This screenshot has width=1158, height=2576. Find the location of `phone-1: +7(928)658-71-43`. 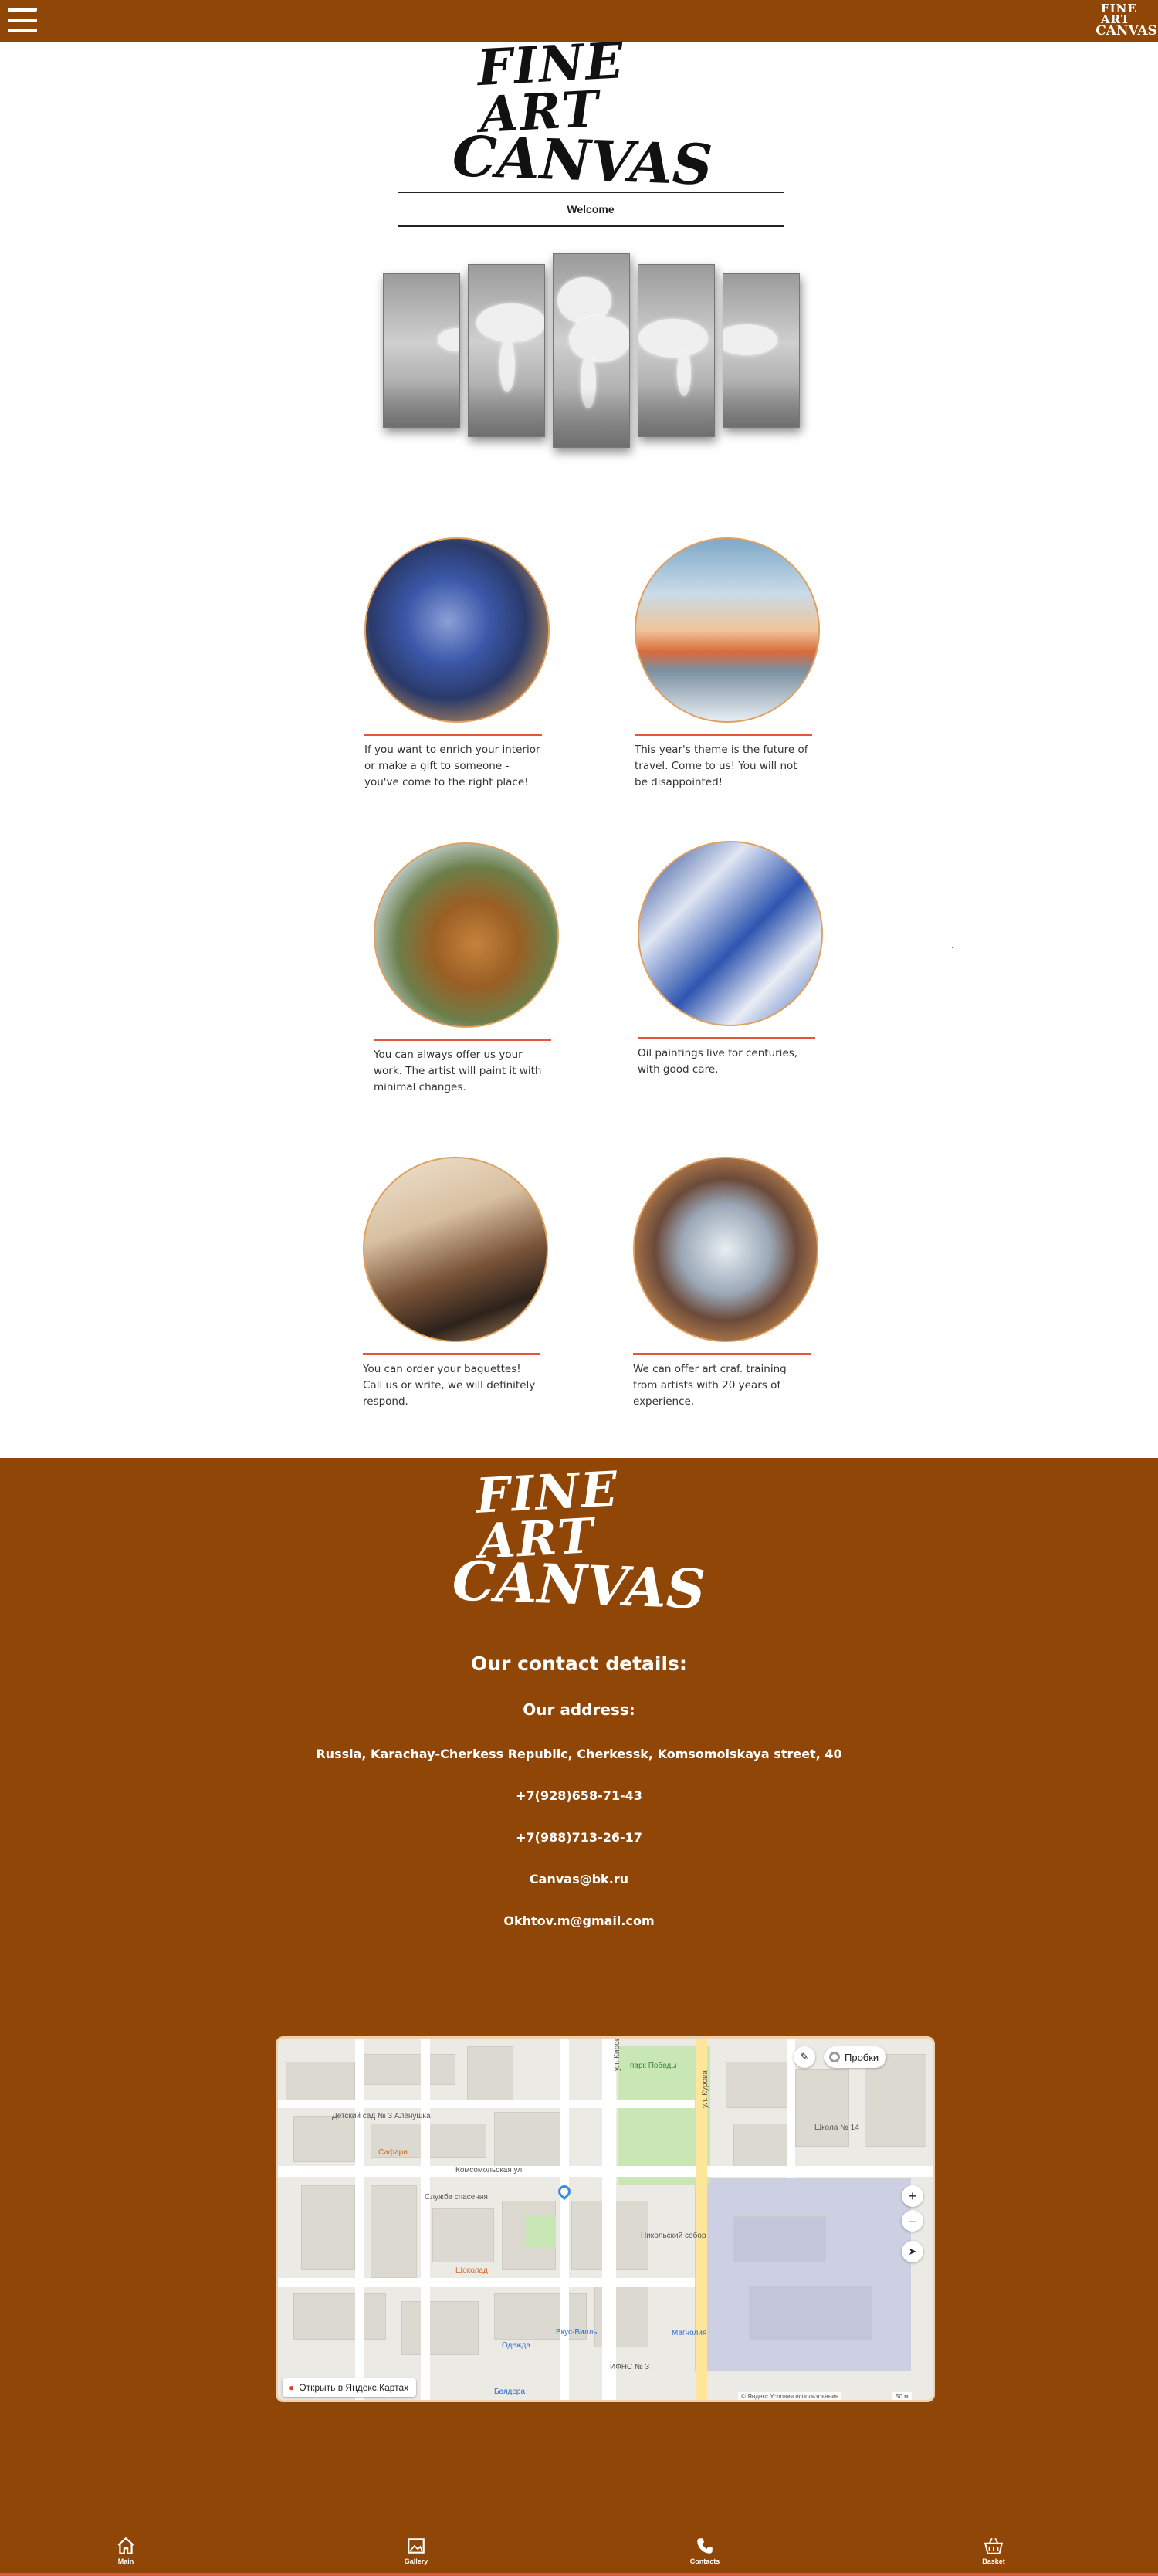

phone-1: +7(928)658-71-43 is located at coordinates (579, 1795).